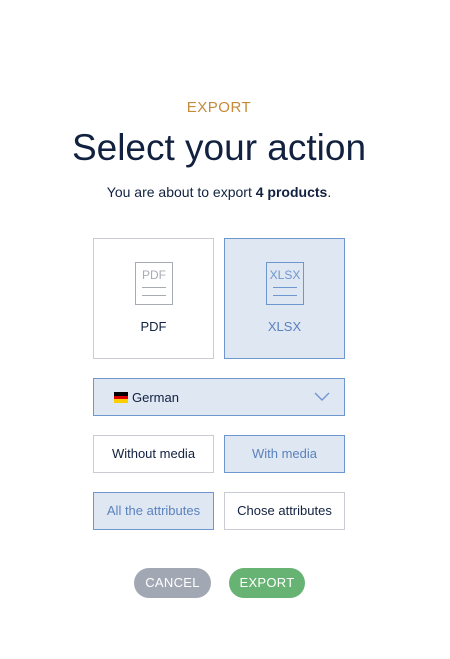 The image size is (450, 659). I want to click on product-count: 4 products, so click(291, 192).